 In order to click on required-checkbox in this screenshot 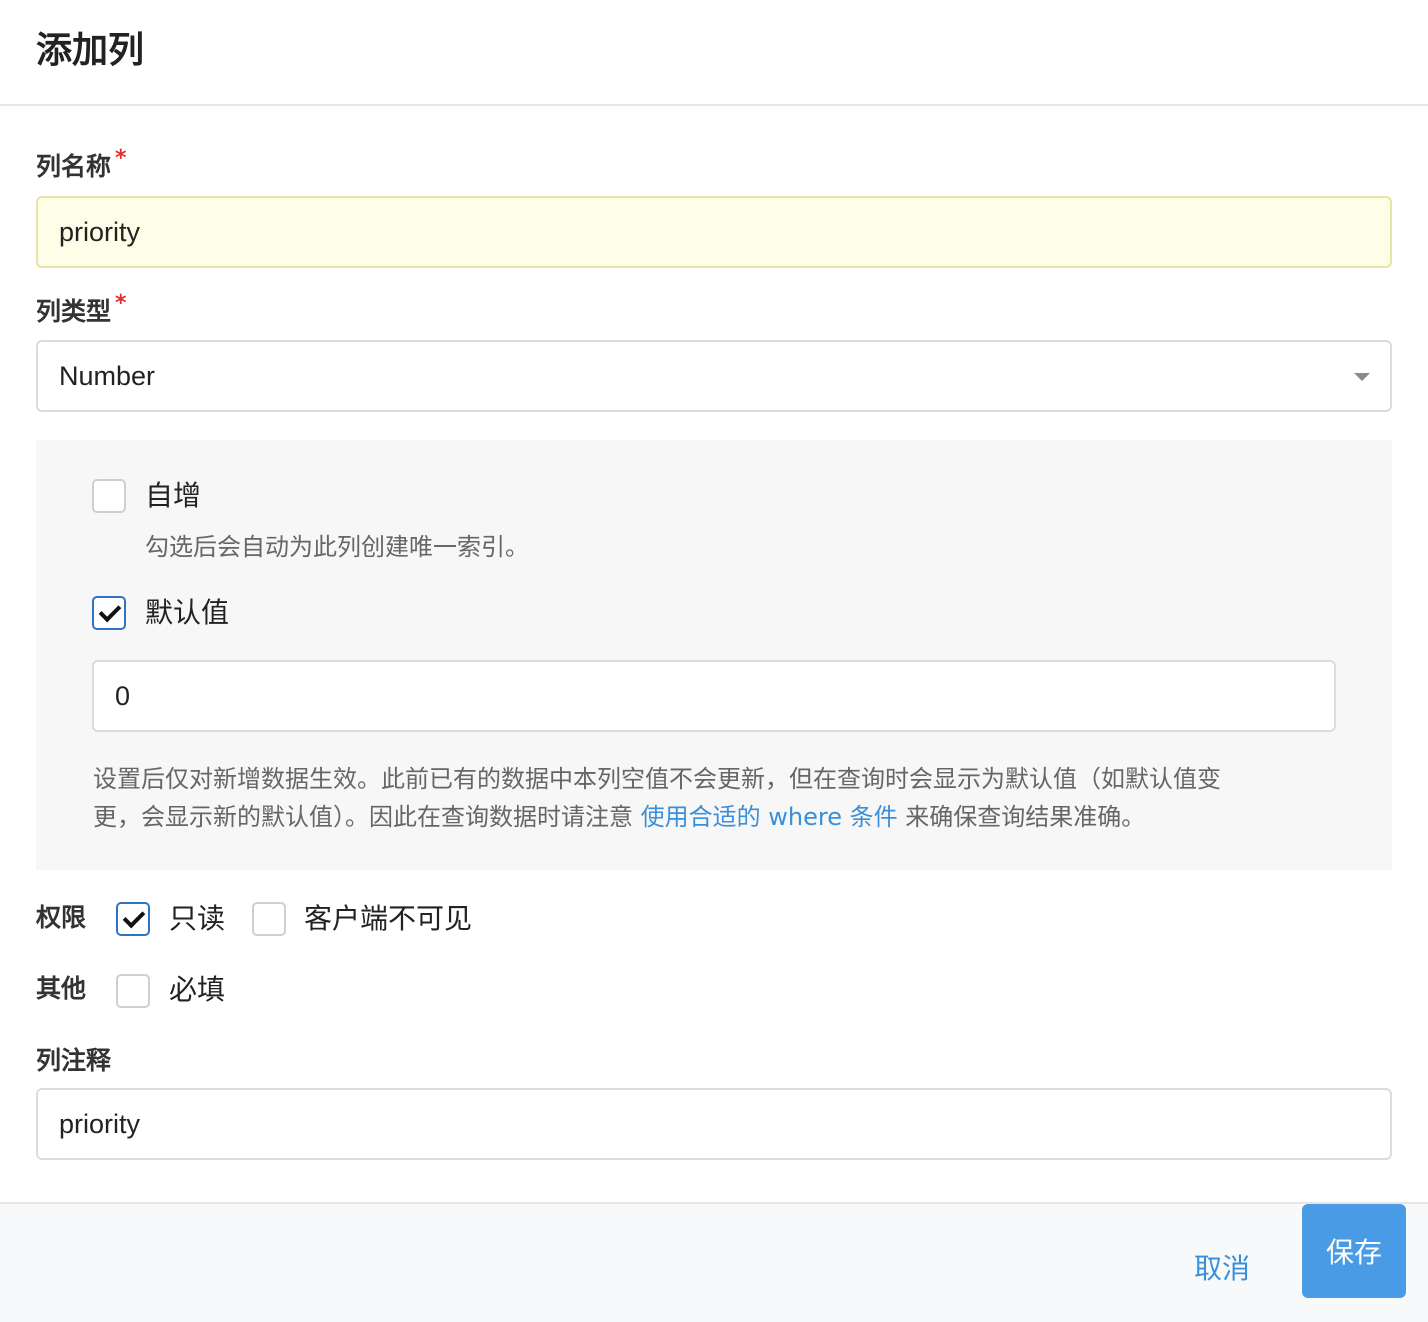, I will do `click(133, 991)`.